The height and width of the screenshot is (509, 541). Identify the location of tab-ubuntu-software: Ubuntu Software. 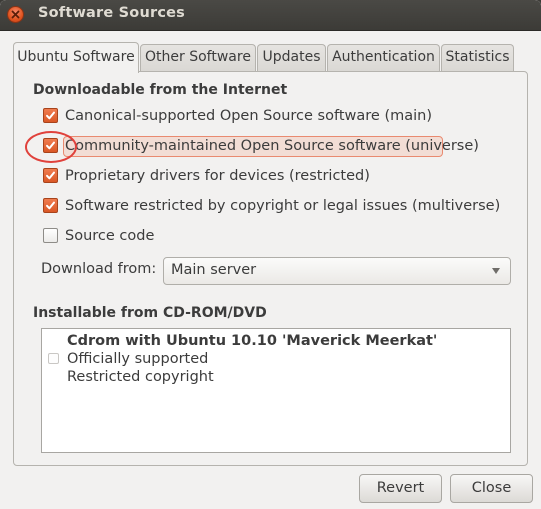
(76, 57).